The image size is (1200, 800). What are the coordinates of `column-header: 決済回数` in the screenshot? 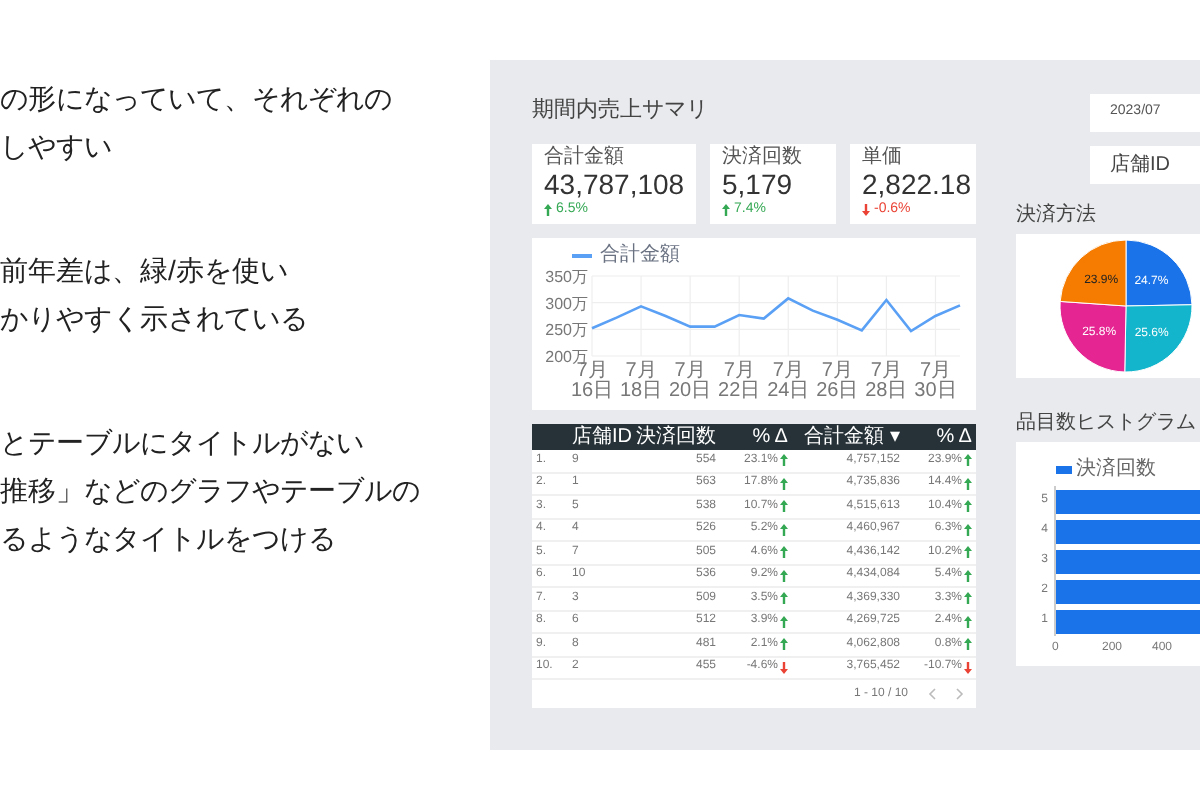 It's located at (676, 437).